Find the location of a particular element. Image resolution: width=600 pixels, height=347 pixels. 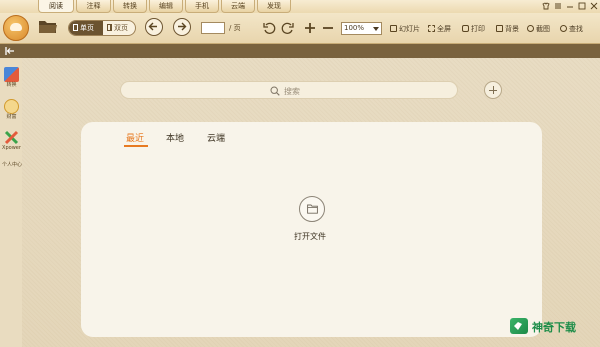

double-page-button: 双页 is located at coordinates (119, 28).